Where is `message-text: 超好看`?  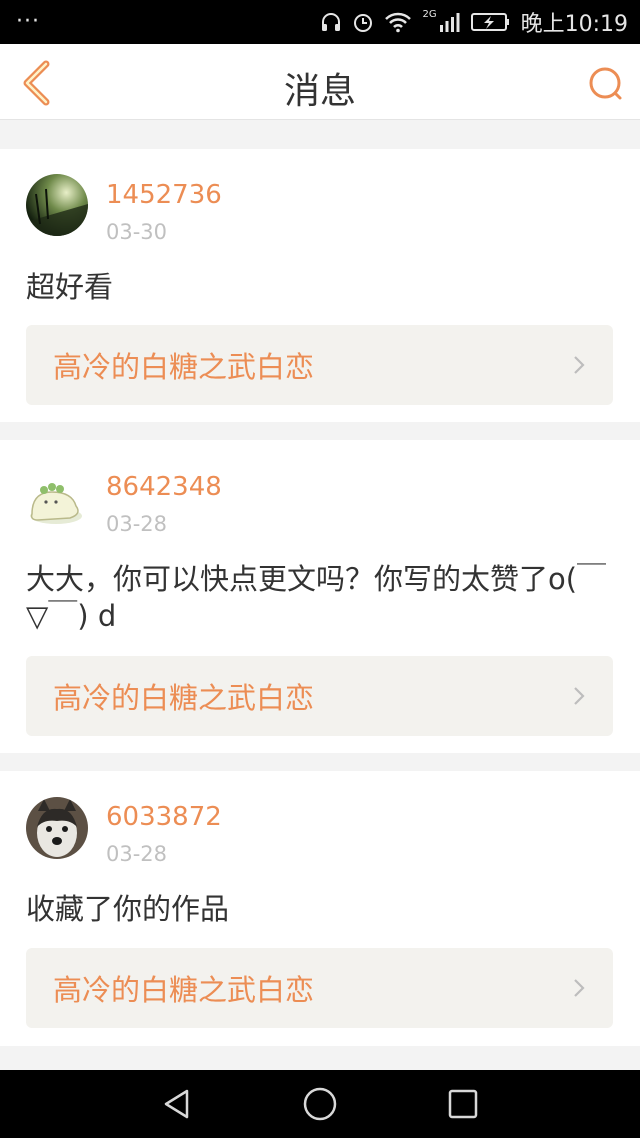 message-text: 超好看 is located at coordinates (70, 287).